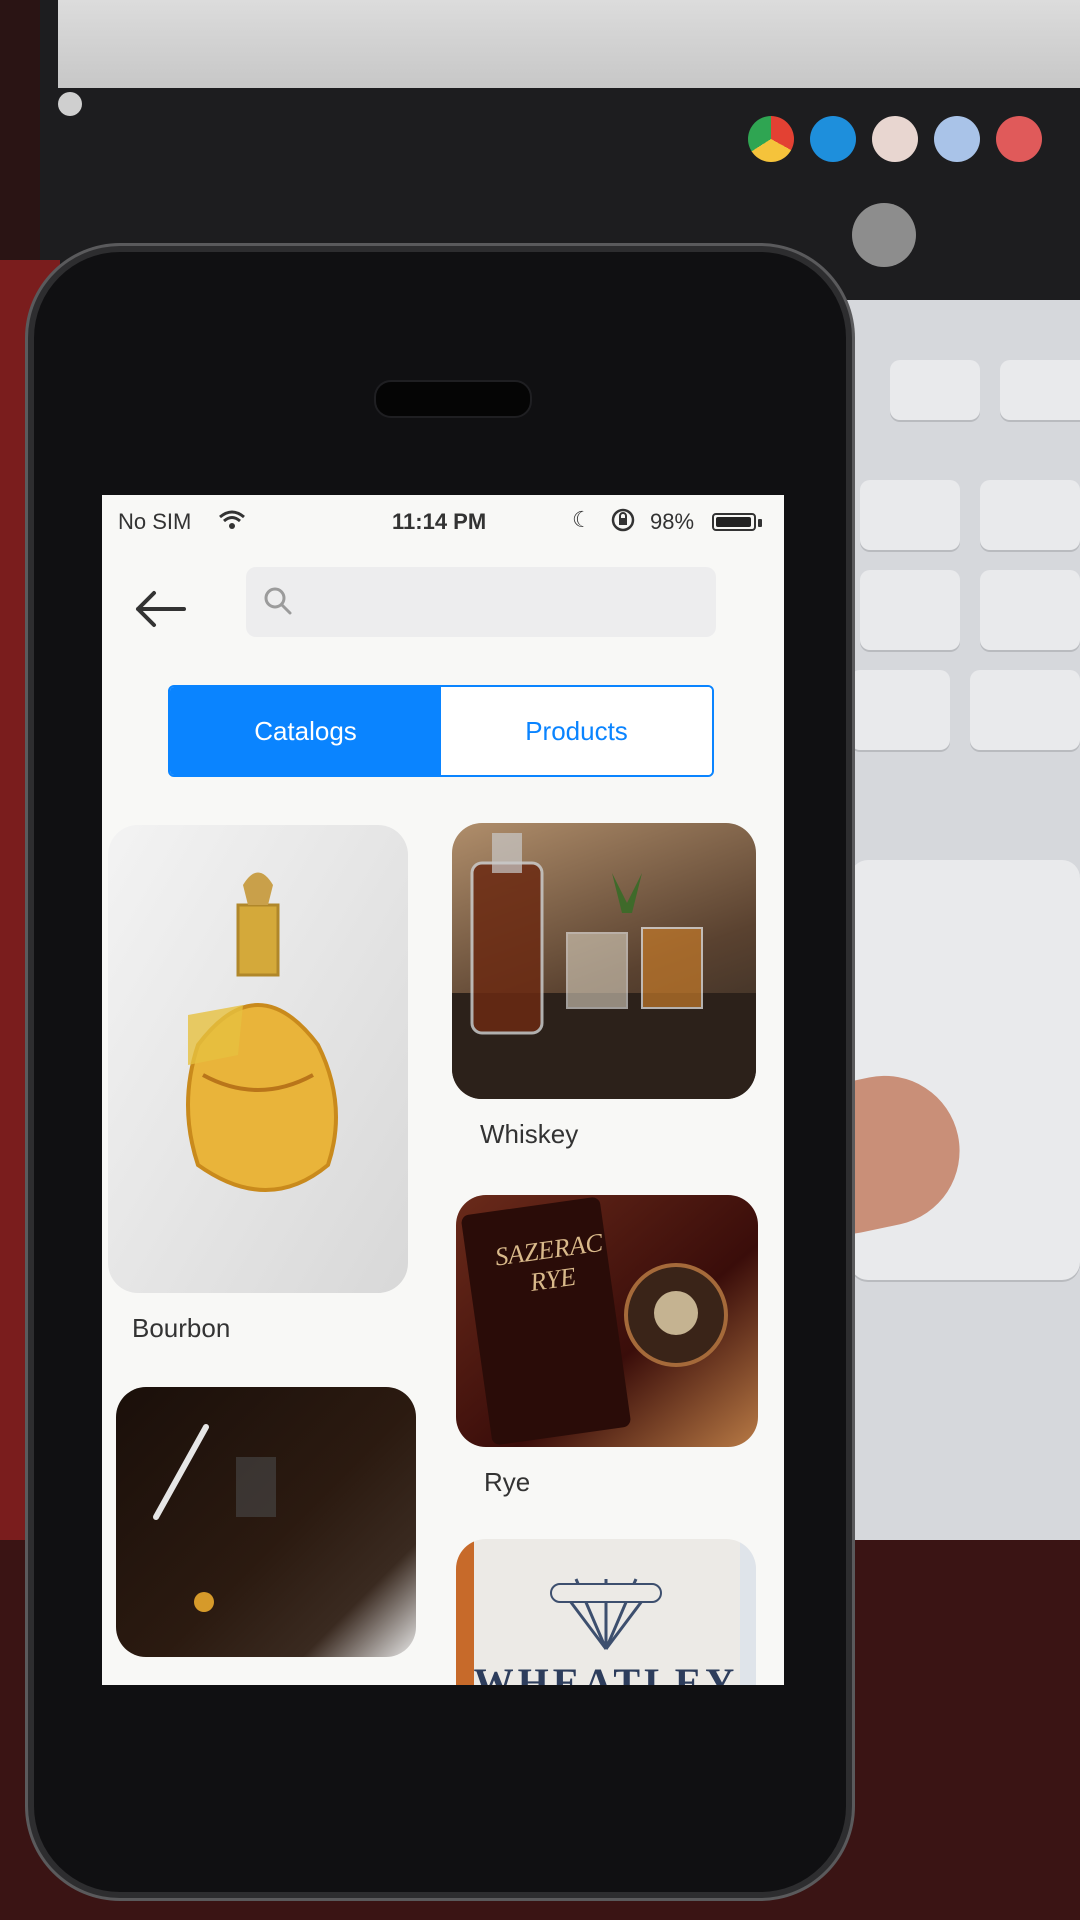 This screenshot has width=1080, height=1920. What do you see at coordinates (604, 966) in the screenshot?
I see `whiskey-image` at bounding box center [604, 966].